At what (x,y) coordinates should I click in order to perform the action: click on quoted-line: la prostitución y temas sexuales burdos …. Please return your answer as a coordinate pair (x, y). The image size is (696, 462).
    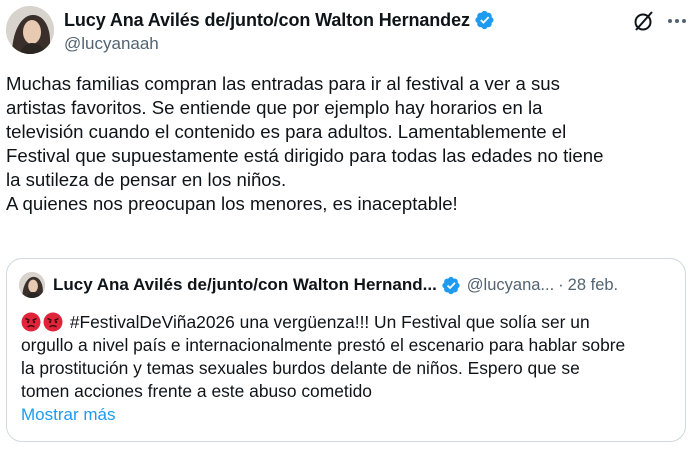
    Looking at the image, I should click on (300, 368).